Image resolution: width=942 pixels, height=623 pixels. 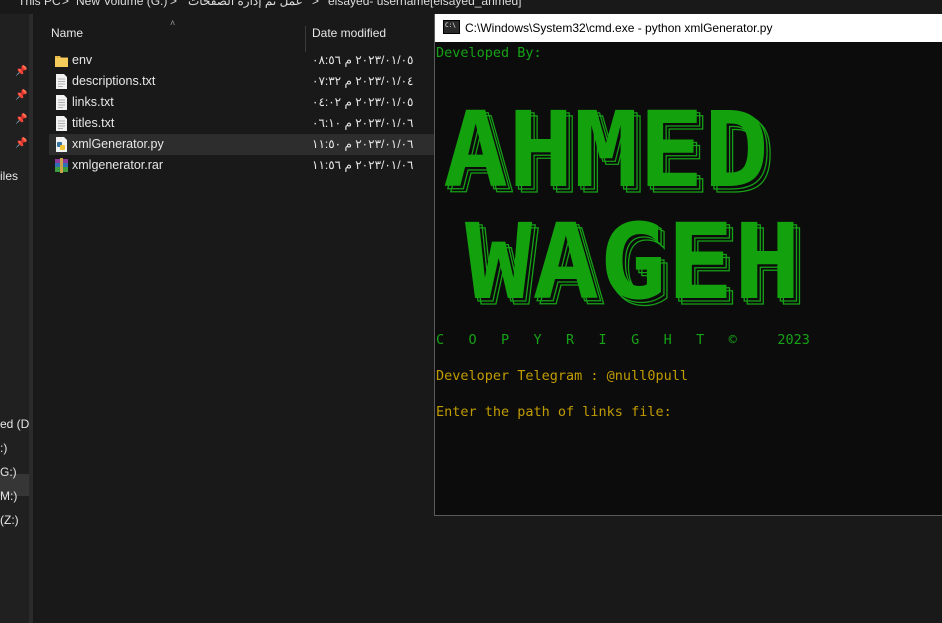 I want to click on folder-icon, so click(x=61, y=60).